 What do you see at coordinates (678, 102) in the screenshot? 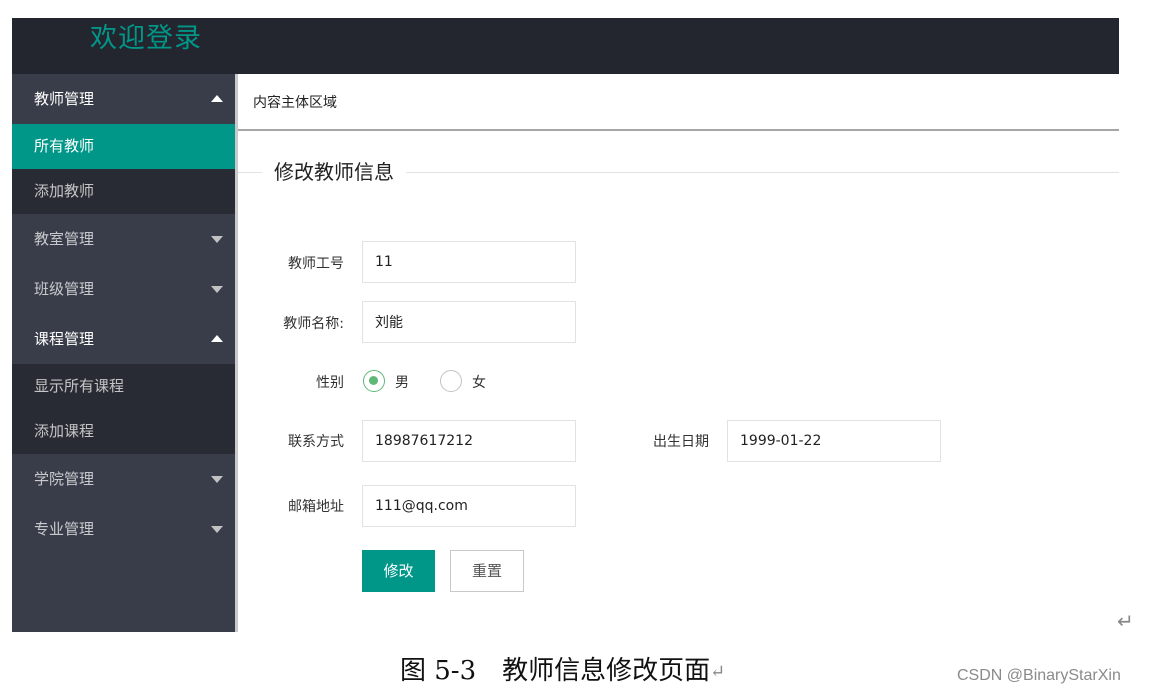
I see `content-header: 内容主体区域` at bounding box center [678, 102].